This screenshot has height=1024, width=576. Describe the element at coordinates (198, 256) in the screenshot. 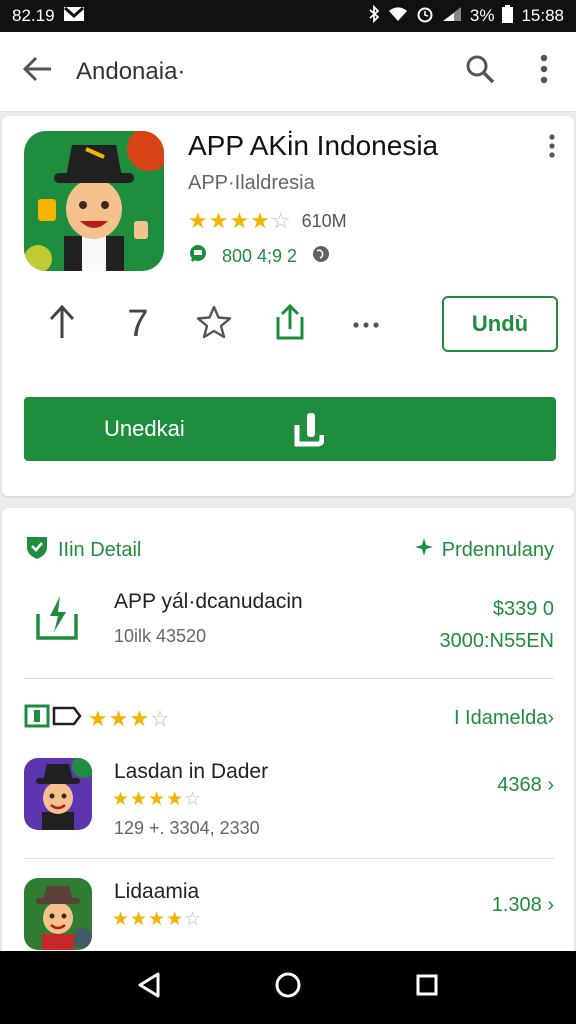

I see `message-icon` at that location.